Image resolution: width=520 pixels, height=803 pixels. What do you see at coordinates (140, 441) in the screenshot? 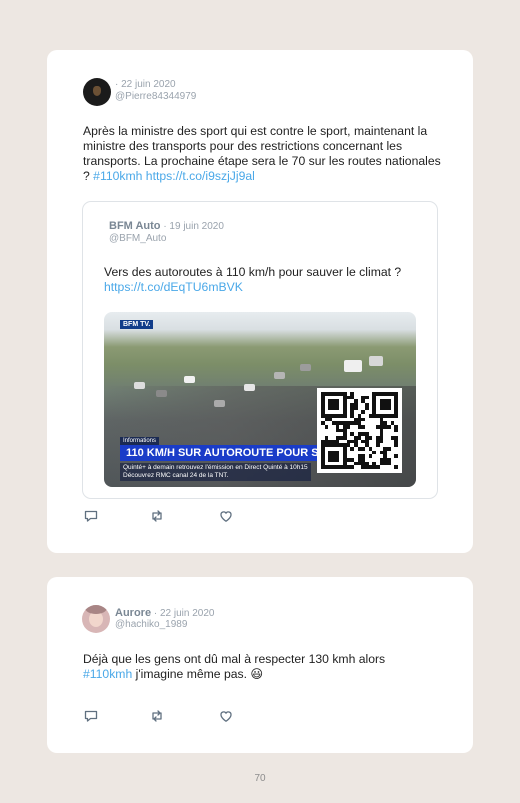
I see `banner-tag: Informations` at bounding box center [140, 441].